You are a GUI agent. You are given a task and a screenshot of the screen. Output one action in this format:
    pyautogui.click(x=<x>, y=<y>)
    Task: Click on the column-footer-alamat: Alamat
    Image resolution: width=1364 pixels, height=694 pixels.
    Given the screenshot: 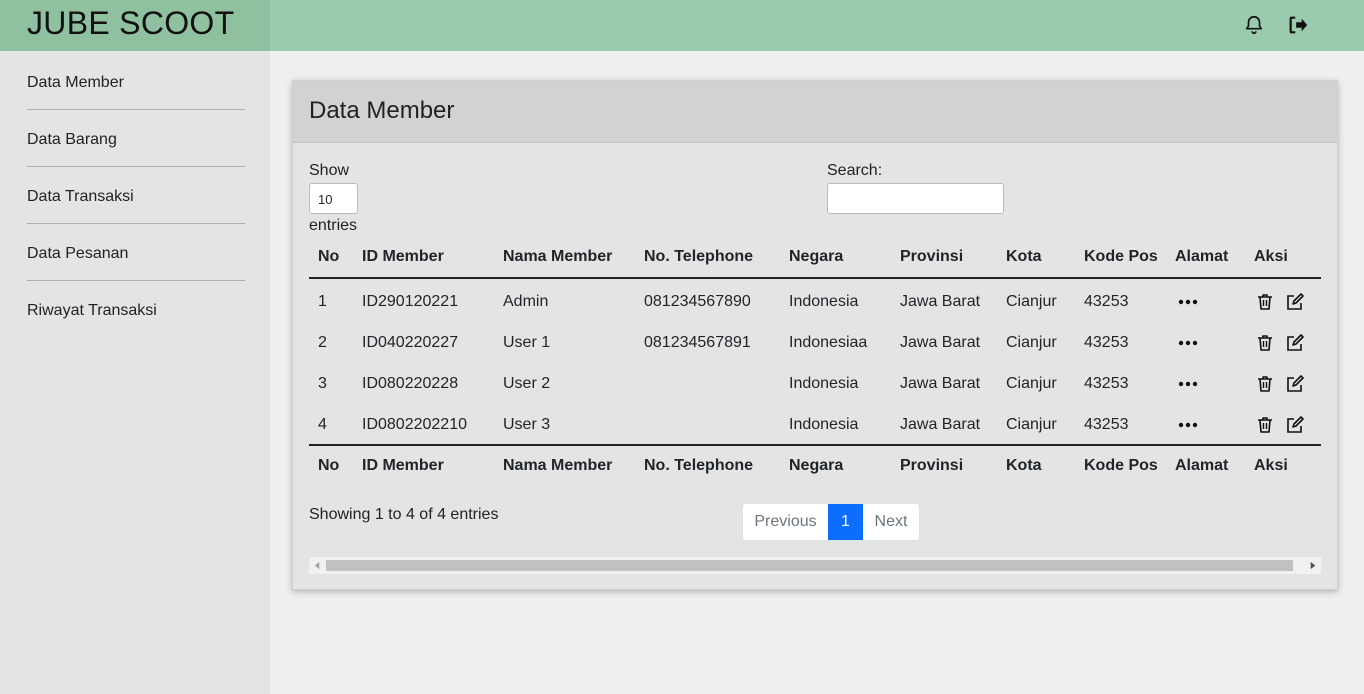 What is the action you would take?
    pyautogui.click(x=1202, y=465)
    